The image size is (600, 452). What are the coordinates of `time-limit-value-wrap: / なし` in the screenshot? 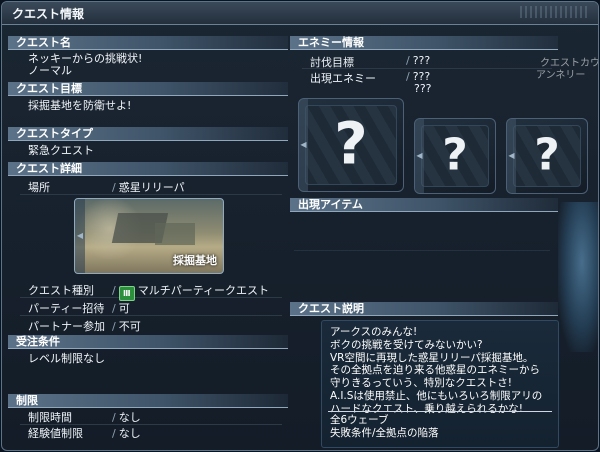 It's located at (126, 417).